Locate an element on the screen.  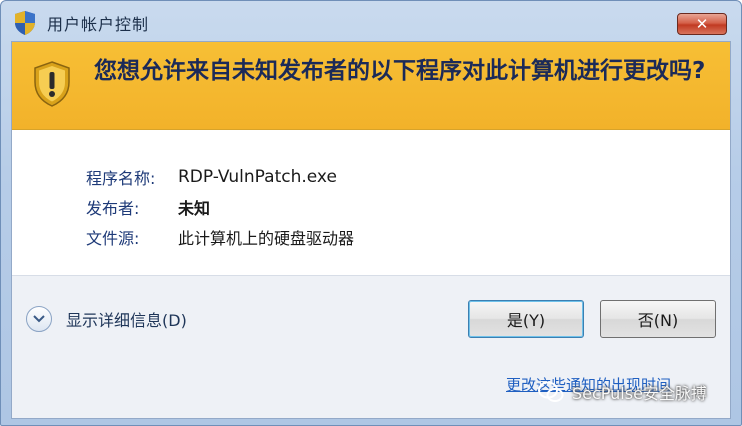
publisher-value: 未知 is located at coordinates (194, 208).